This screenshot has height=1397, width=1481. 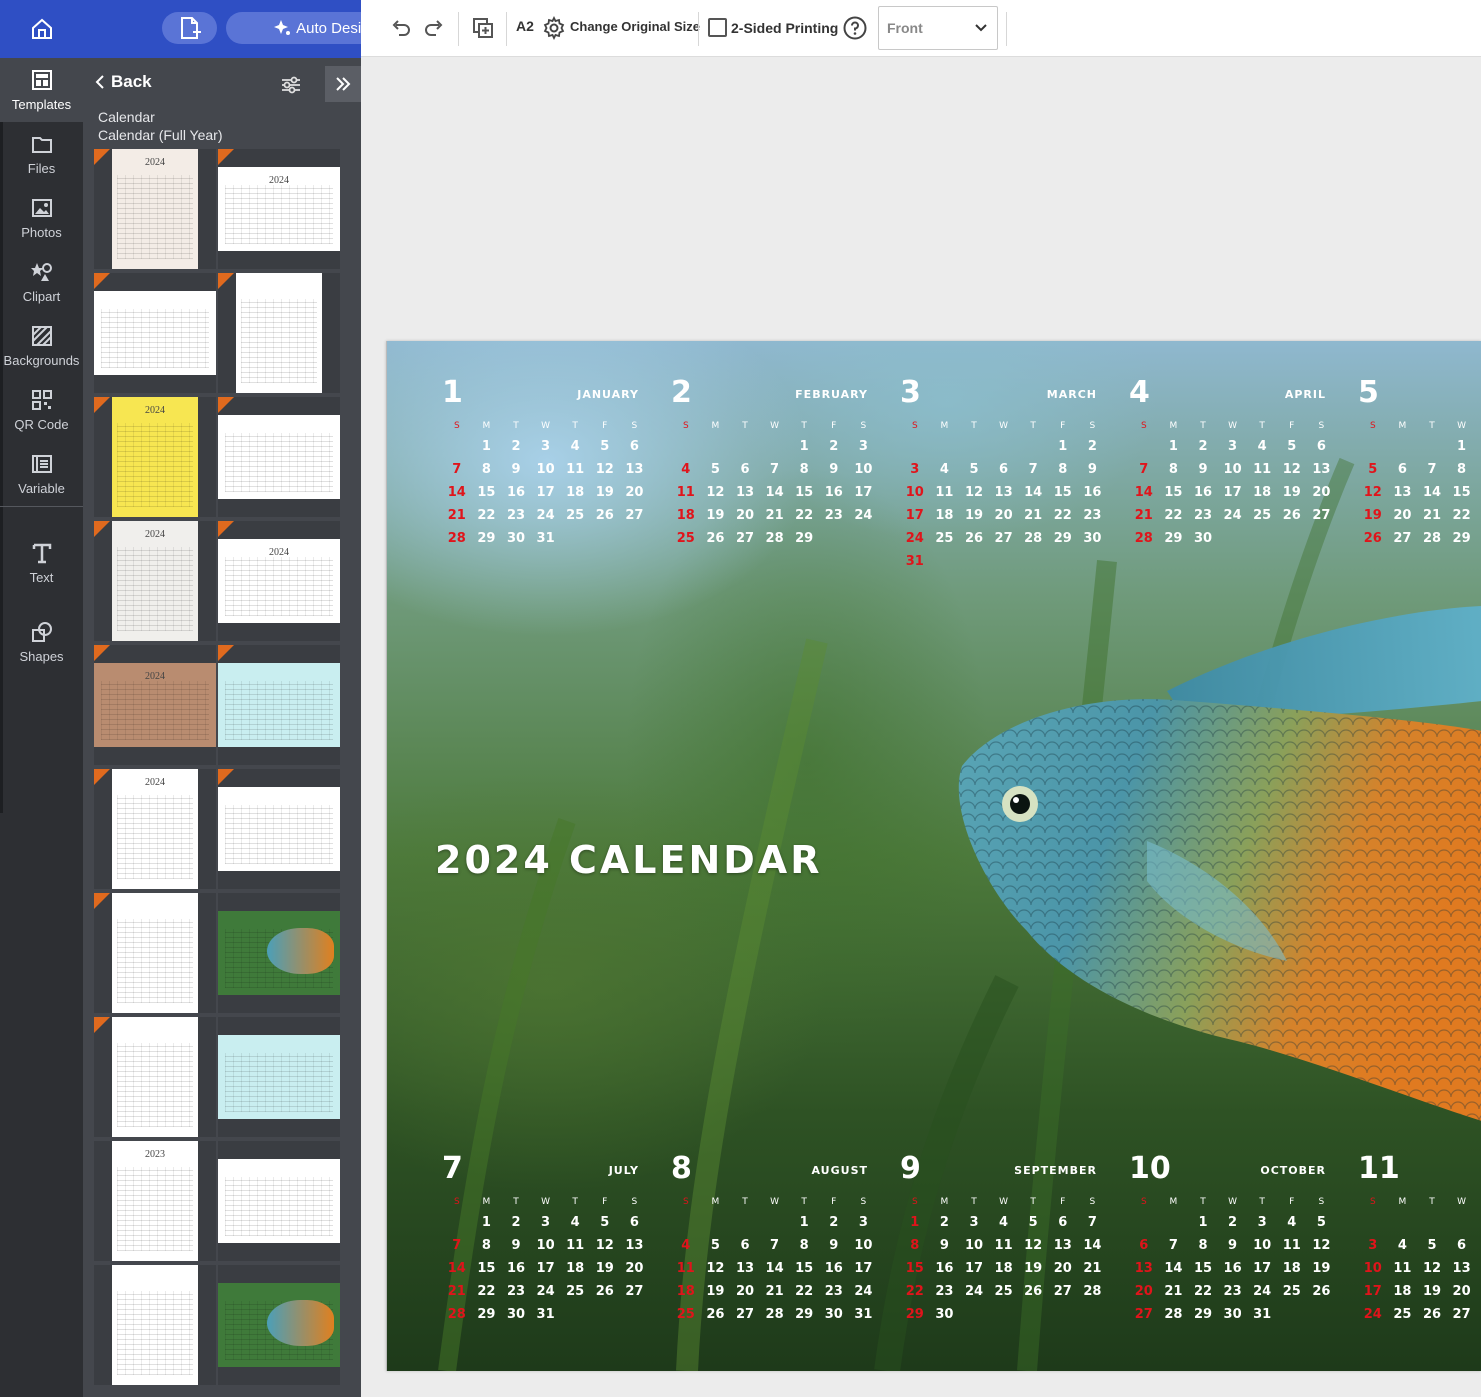 I want to click on week-row: 1 2 3 4 5 6, so click(x=545, y=446).